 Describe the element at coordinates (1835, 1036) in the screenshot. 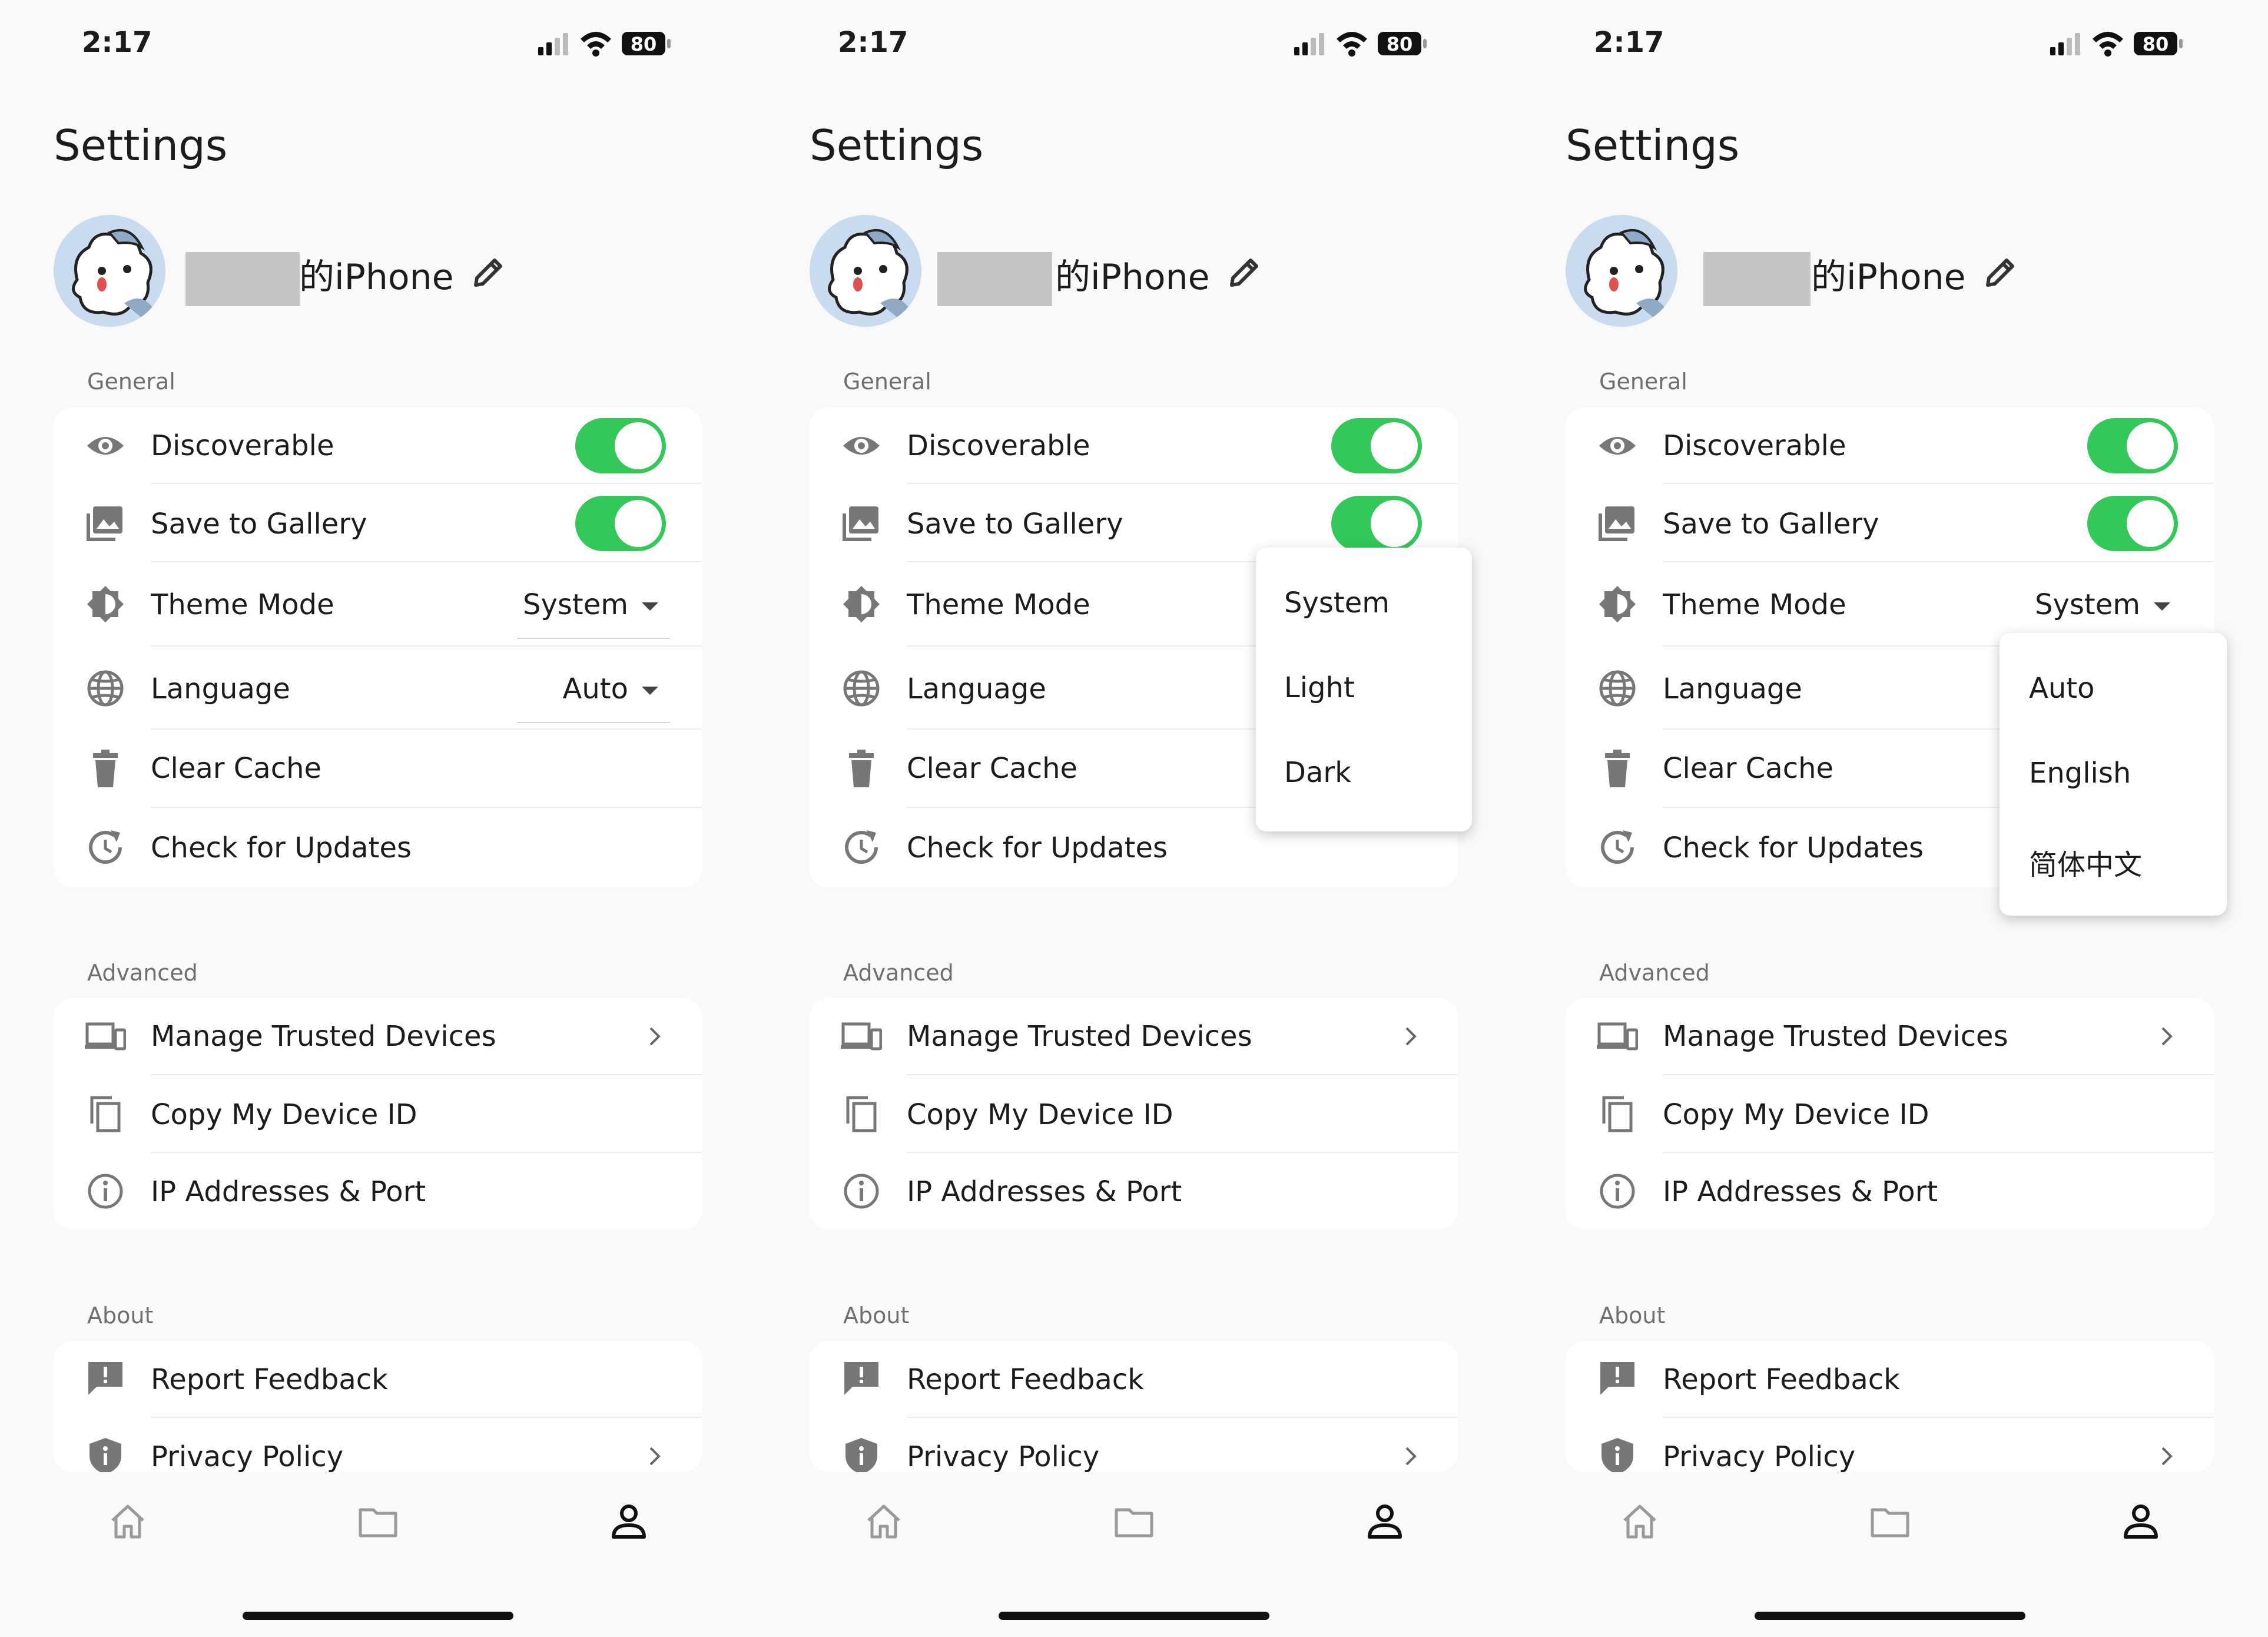

I see `row-label: Manage Trusted Devices` at that location.